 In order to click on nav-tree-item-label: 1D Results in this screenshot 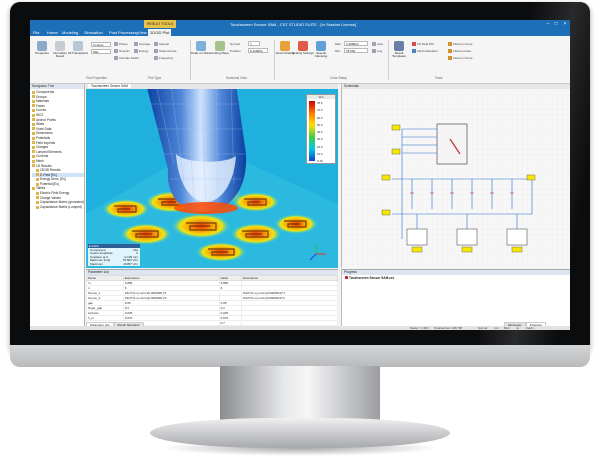, I will do `click(44, 165)`.